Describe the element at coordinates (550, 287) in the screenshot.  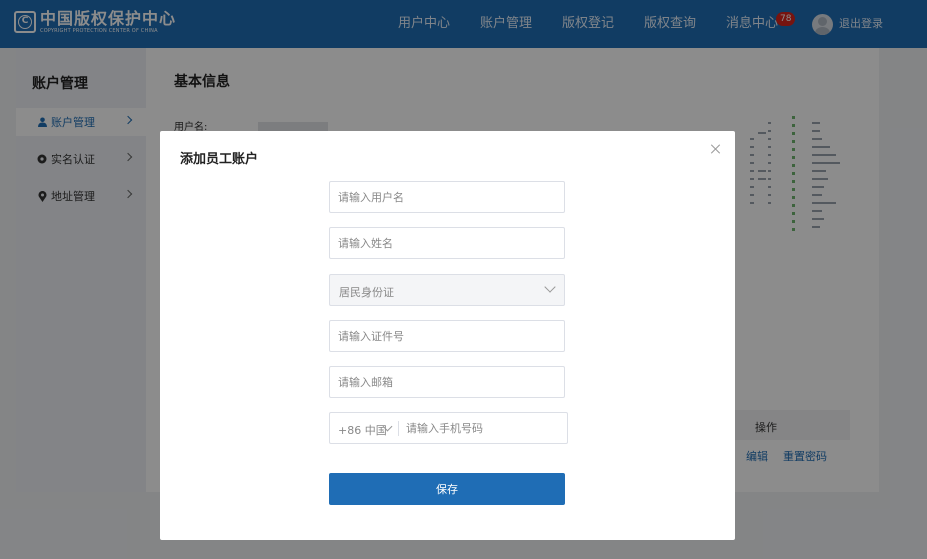
I see `chevron-down-icon` at that location.